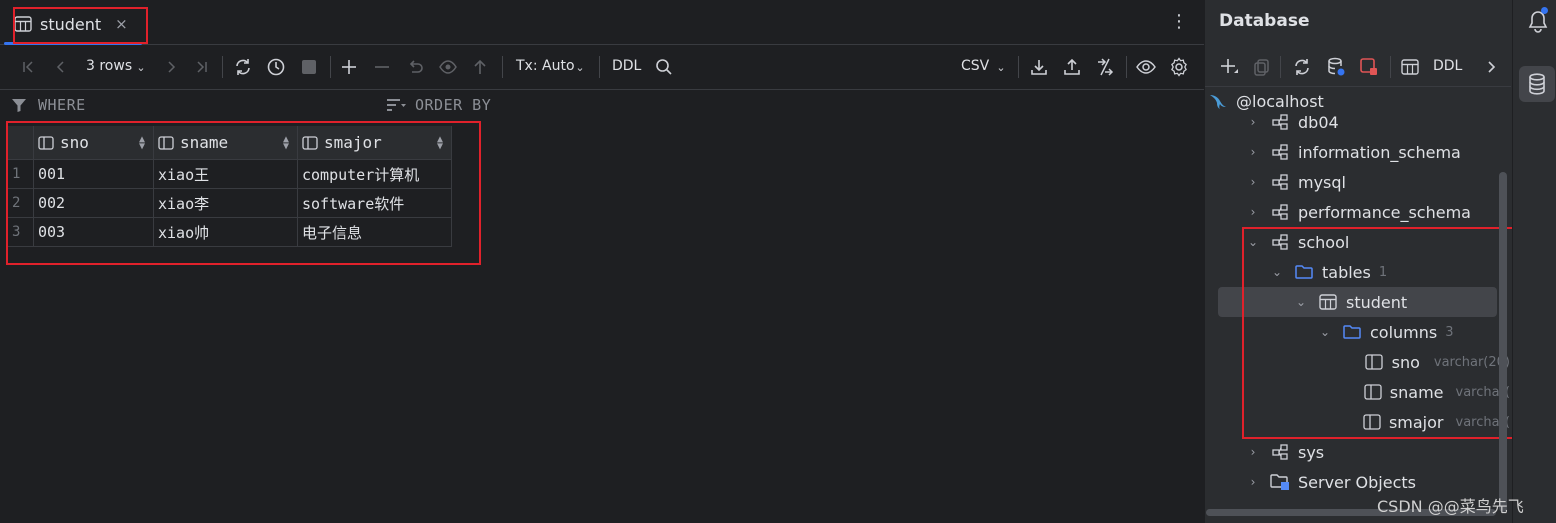 The height and width of the screenshot is (523, 1556). Describe the element at coordinates (545, 66) in the screenshot. I see `transaction-mode-dropdown: Tx: Auto` at that location.